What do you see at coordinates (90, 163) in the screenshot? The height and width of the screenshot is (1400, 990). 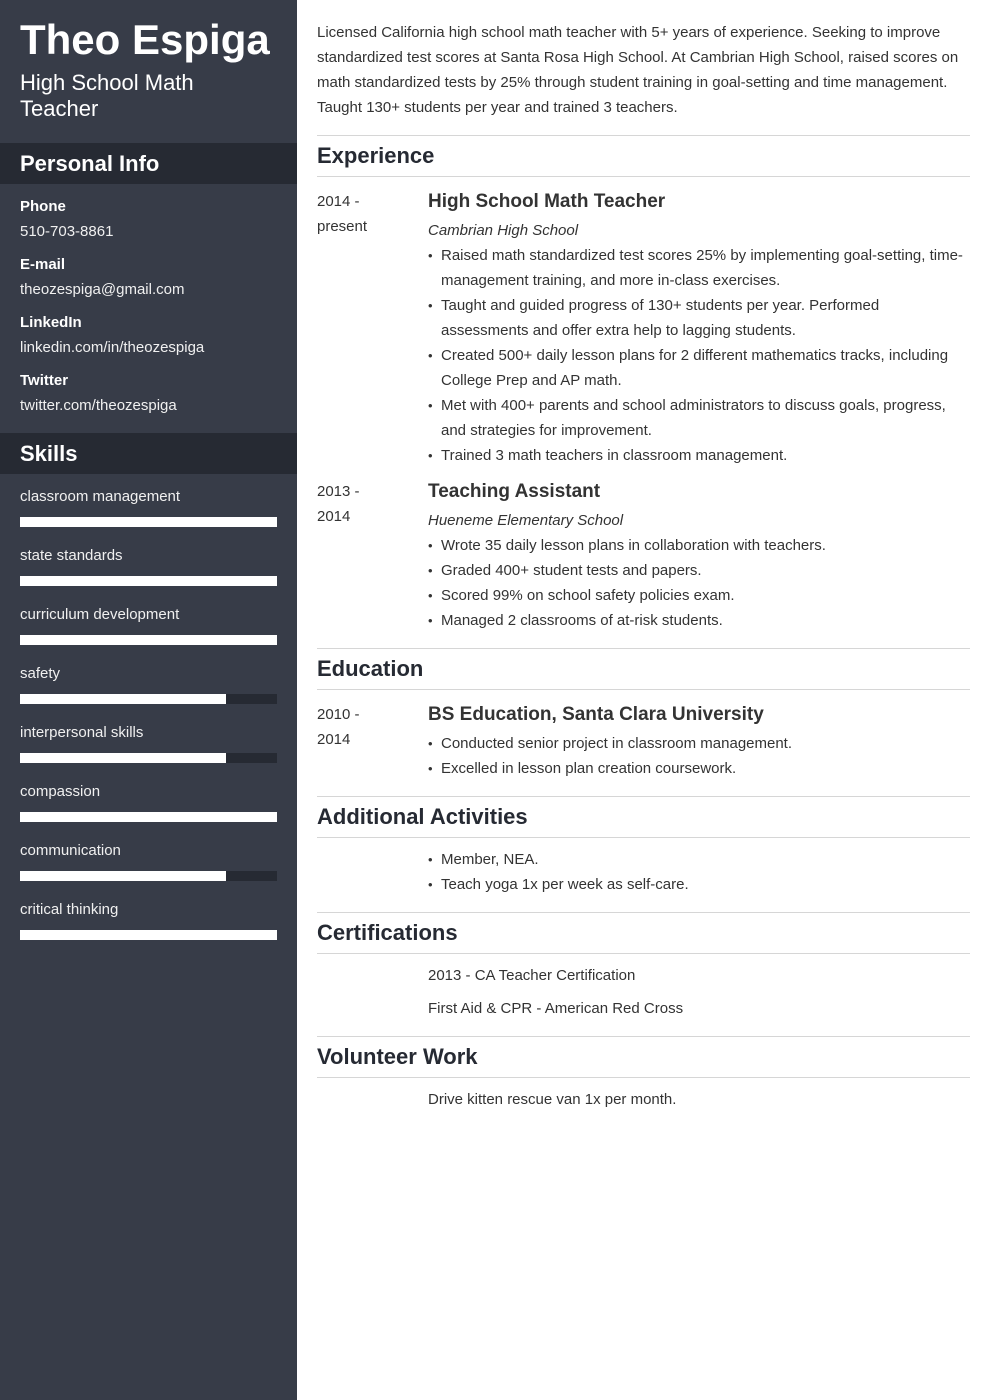 I see `personal-info-heading: Personal Info` at bounding box center [90, 163].